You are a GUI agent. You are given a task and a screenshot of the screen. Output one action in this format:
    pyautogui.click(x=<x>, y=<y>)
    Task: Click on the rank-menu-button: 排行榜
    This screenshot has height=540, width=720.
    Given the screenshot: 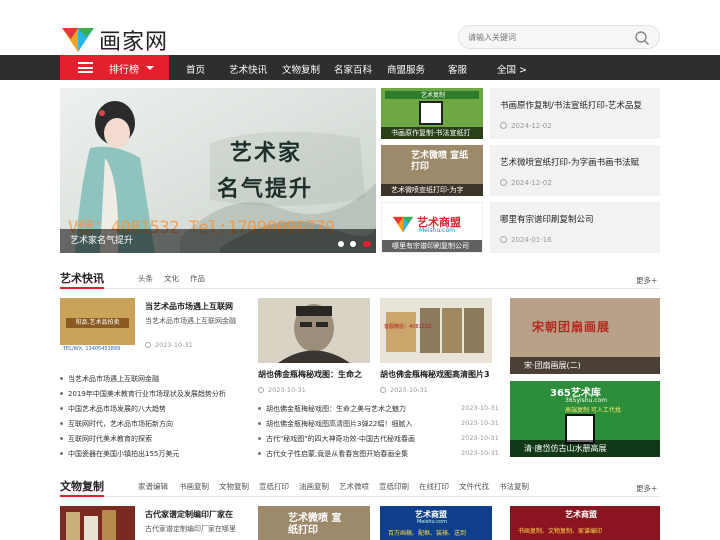 What is the action you would take?
    pyautogui.click(x=114, y=67)
    